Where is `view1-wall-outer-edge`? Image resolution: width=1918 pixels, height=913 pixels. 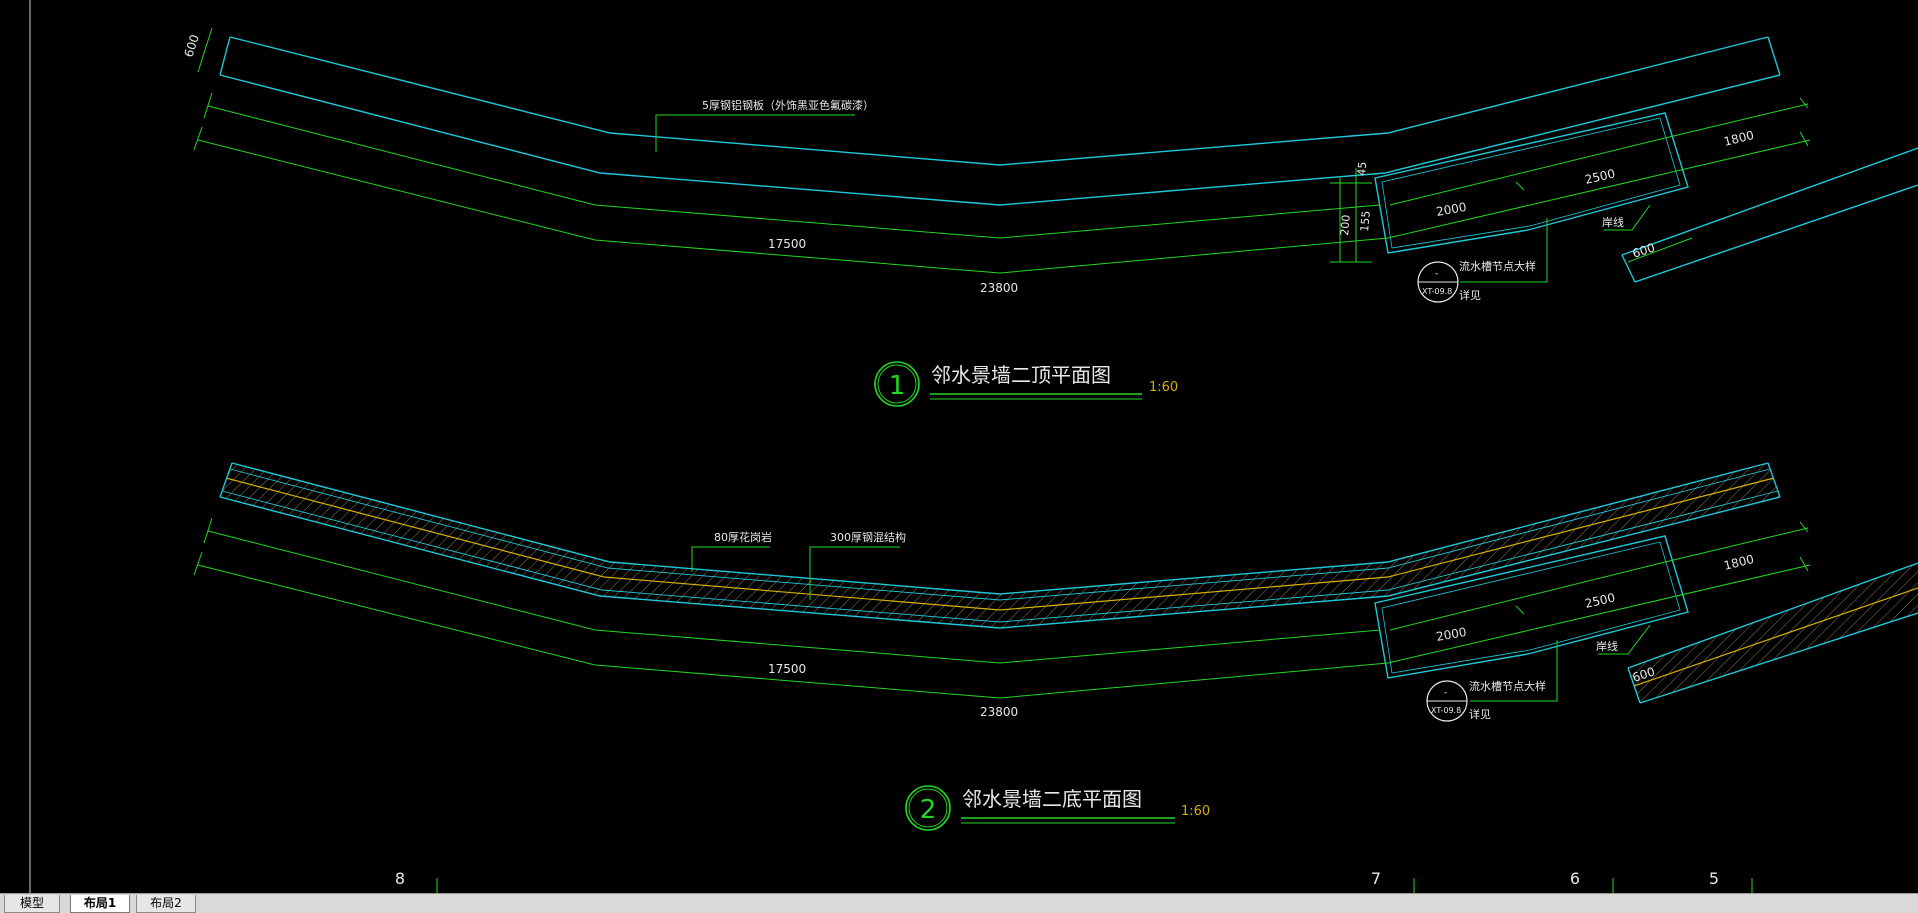 view1-wall-outer-edge is located at coordinates (999, 101).